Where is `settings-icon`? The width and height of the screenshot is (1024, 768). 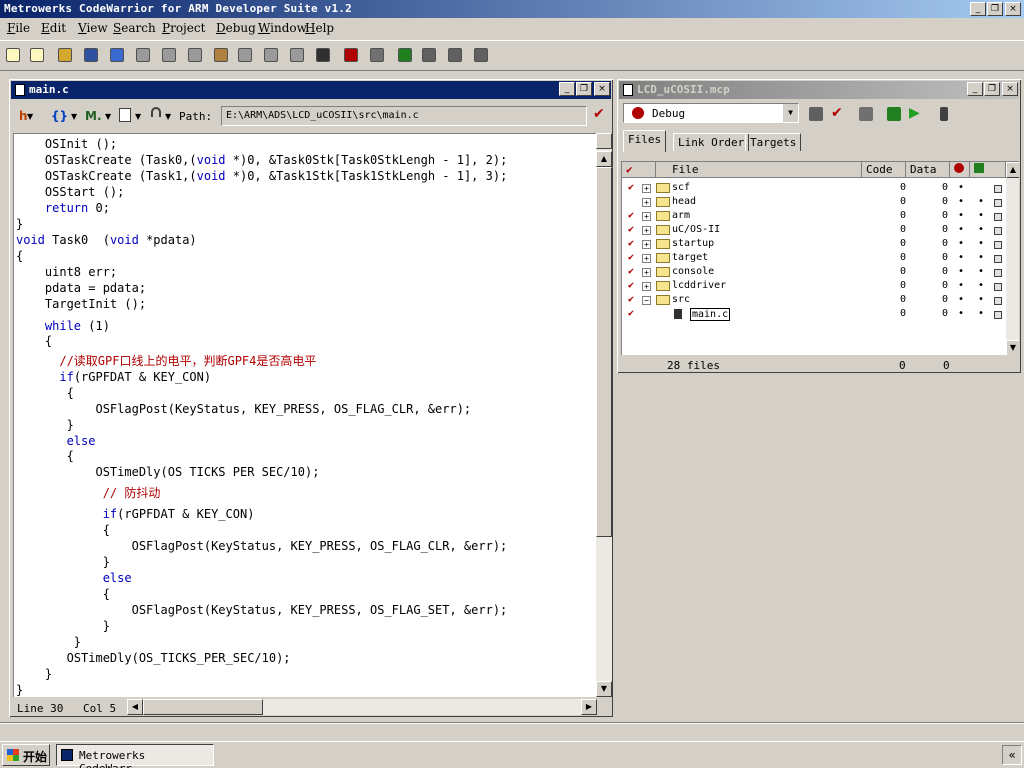 settings-icon is located at coordinates (455, 55).